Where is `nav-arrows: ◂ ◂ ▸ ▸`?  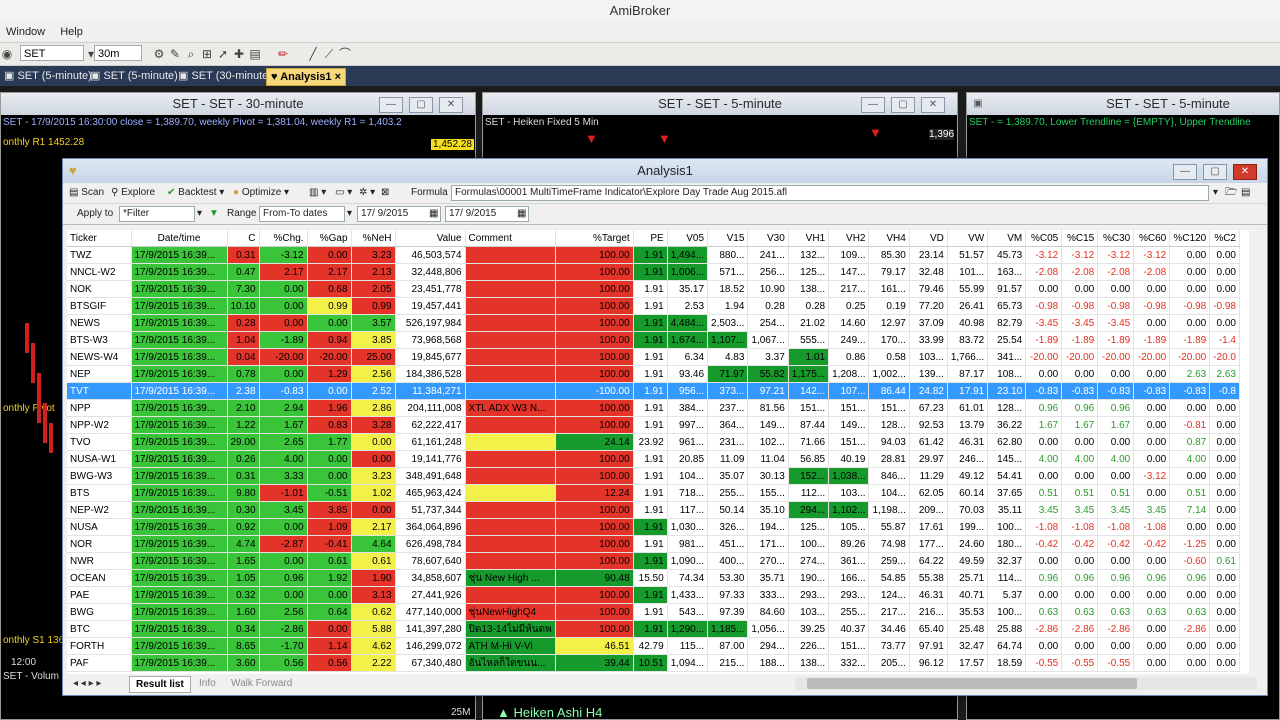
nav-arrows: ◂ ◂ ▸ ▸ is located at coordinates (87, 683).